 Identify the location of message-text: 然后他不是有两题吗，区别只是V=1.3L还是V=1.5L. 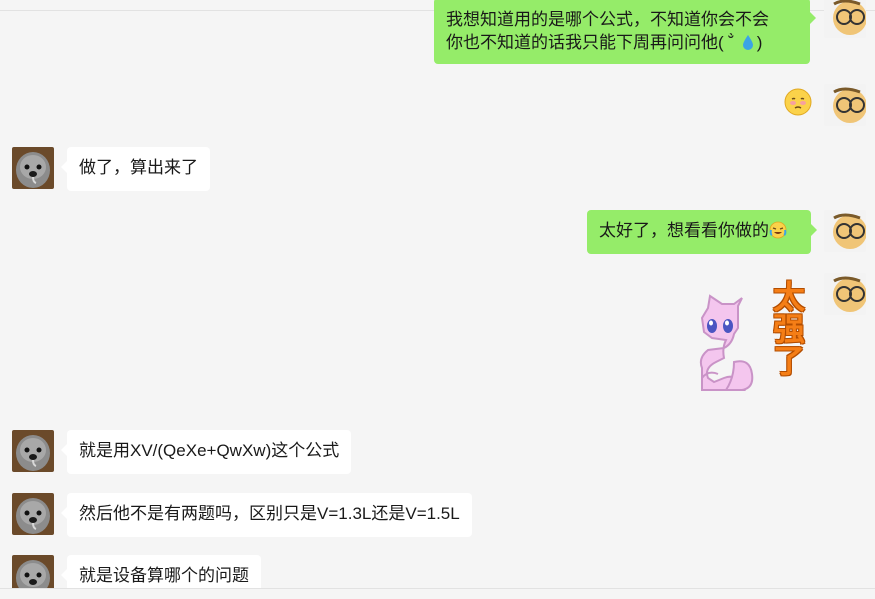
(269, 513).